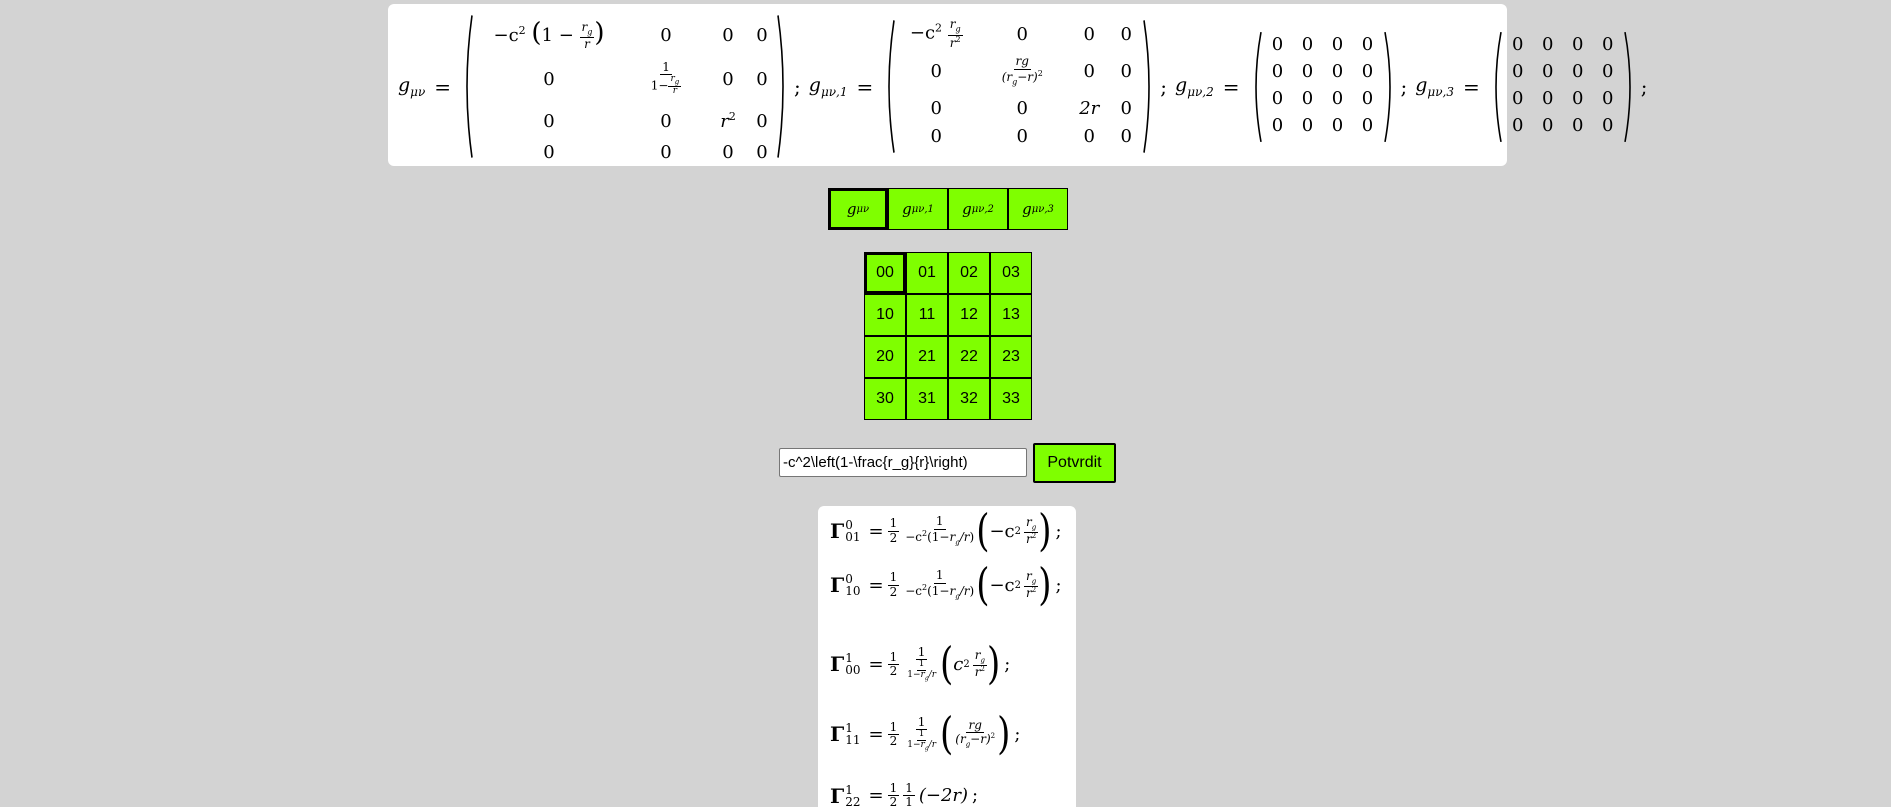 This screenshot has width=1891, height=807. What do you see at coordinates (1535, 86) in the screenshot?
I see `g3-equation: gμν,3 = 0000000000000000 ;` at bounding box center [1535, 86].